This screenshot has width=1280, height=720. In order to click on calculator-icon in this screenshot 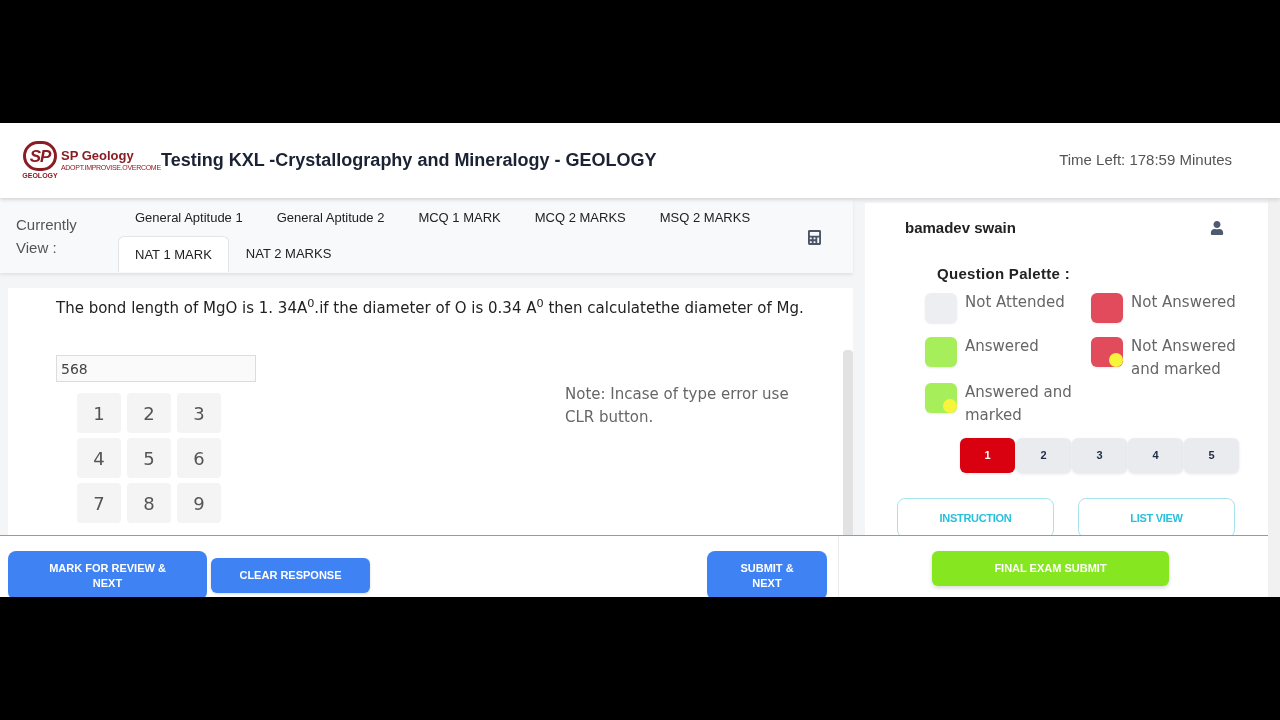, I will do `click(814, 237)`.